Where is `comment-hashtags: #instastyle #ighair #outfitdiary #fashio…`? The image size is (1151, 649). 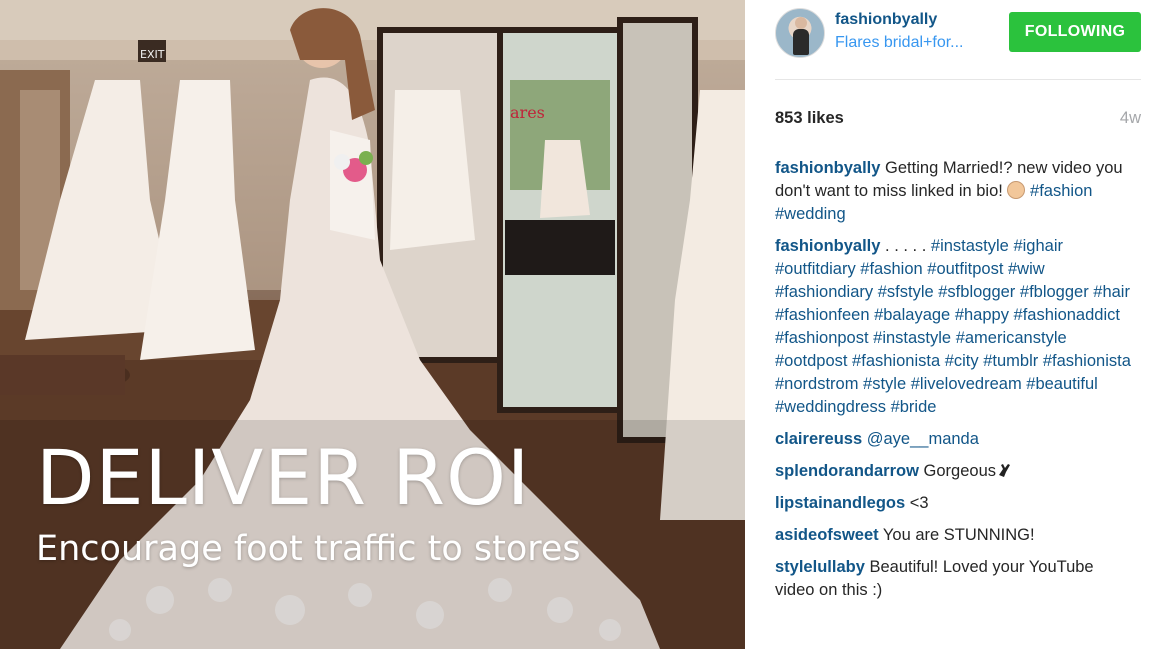
comment-hashtags: #instastyle #ighair #outfitdiary #fashio… is located at coordinates (953, 326).